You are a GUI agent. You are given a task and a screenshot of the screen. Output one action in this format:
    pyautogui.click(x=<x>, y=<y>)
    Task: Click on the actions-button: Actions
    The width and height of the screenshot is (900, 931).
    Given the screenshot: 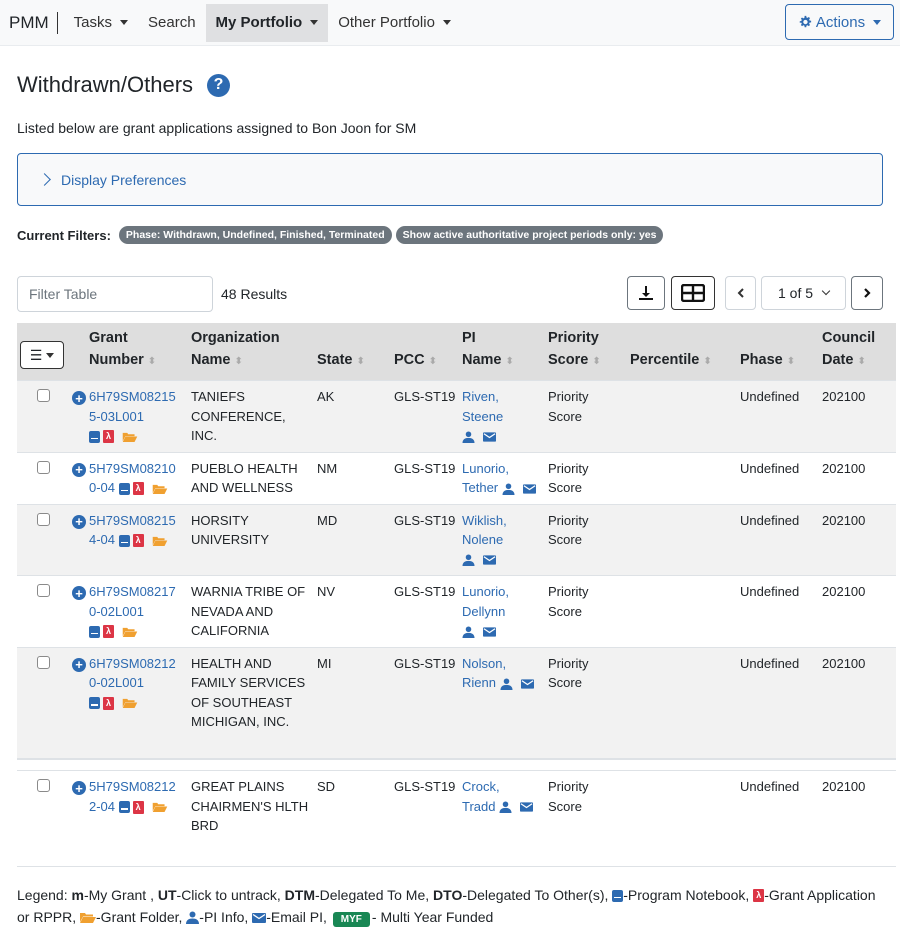 What is the action you would take?
    pyautogui.click(x=839, y=22)
    